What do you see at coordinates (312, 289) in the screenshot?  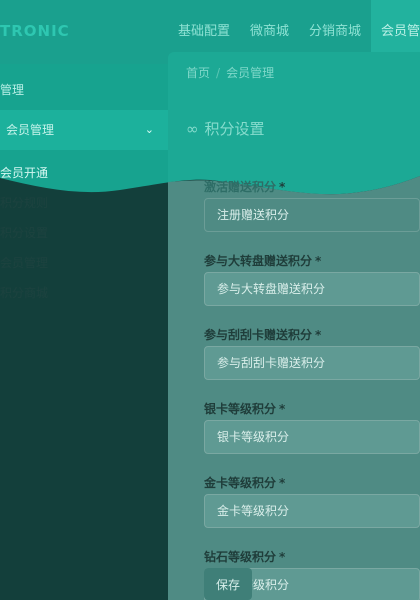 I see `wheel-points-input` at bounding box center [312, 289].